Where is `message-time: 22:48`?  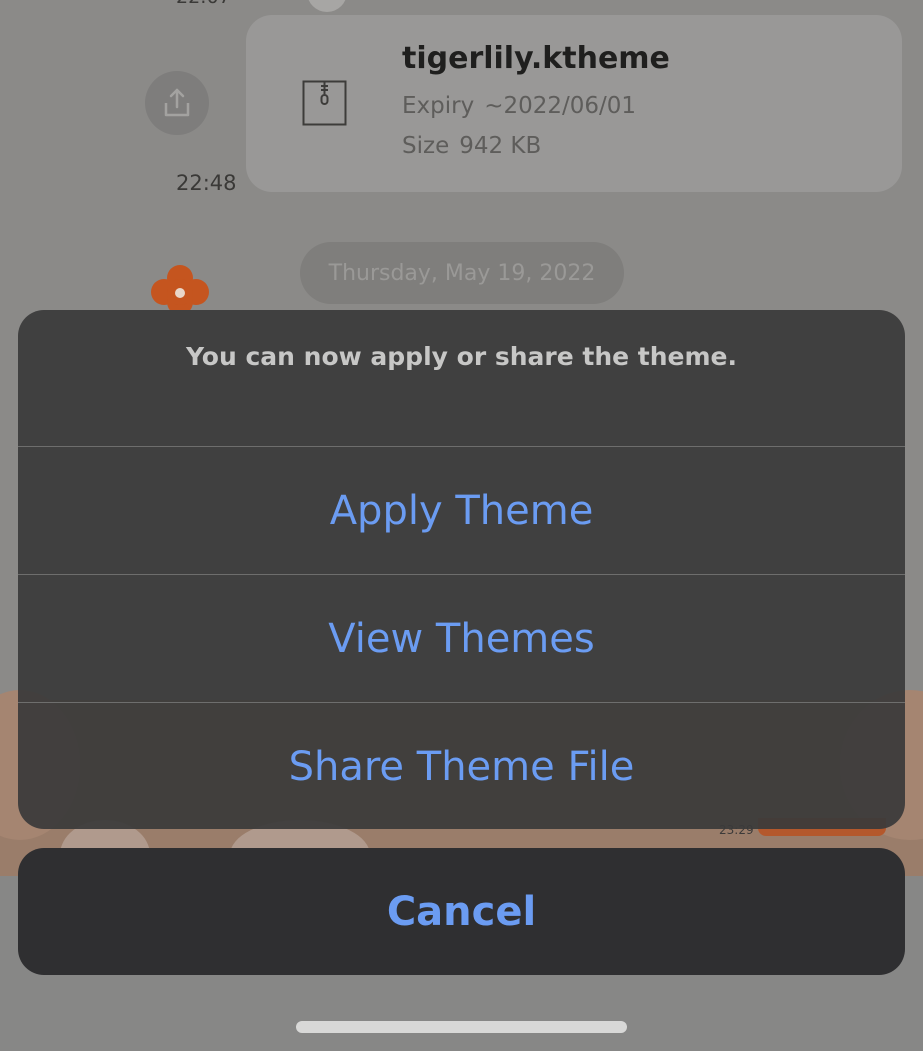 message-time: 22:48 is located at coordinates (206, 183).